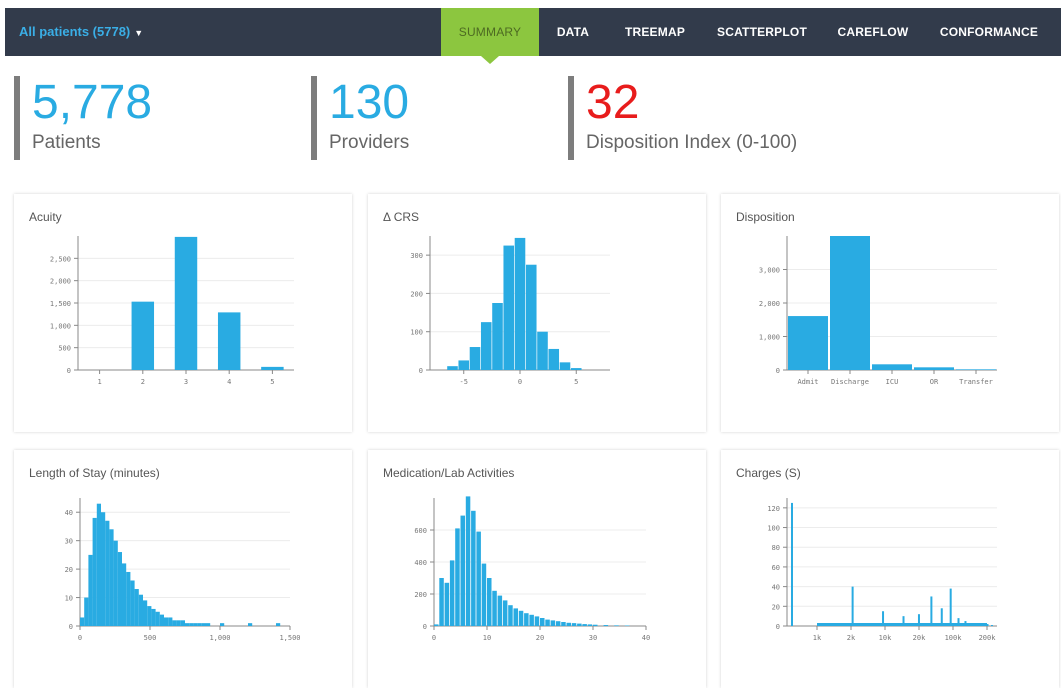  I want to click on x-tick-label: 100k, so click(954, 638).